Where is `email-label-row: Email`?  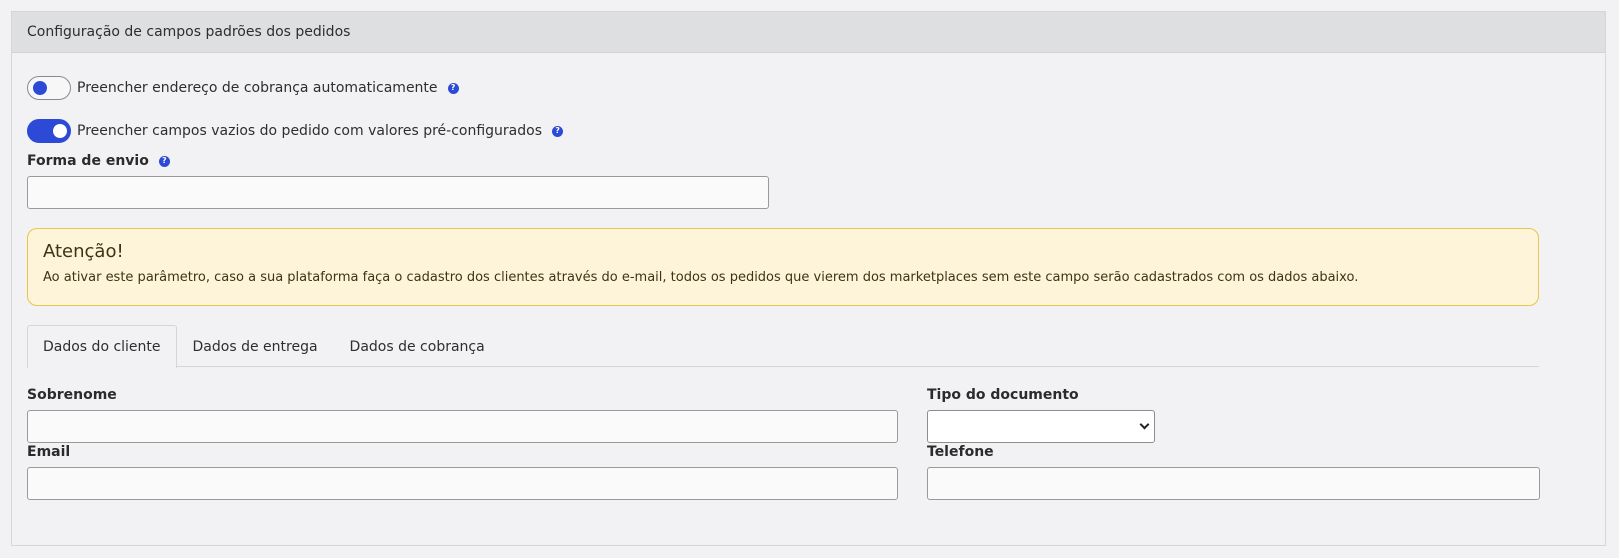
email-label-row: Email is located at coordinates (48, 452).